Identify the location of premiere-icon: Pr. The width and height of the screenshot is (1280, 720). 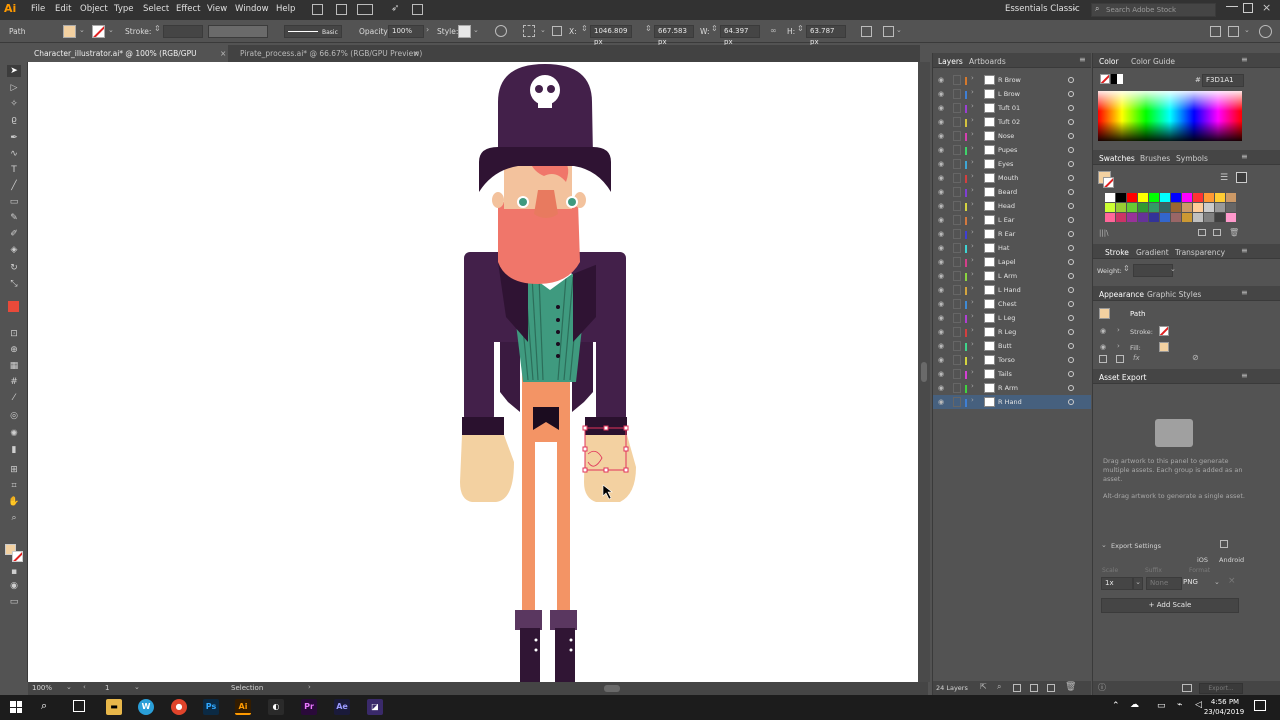
(309, 707).